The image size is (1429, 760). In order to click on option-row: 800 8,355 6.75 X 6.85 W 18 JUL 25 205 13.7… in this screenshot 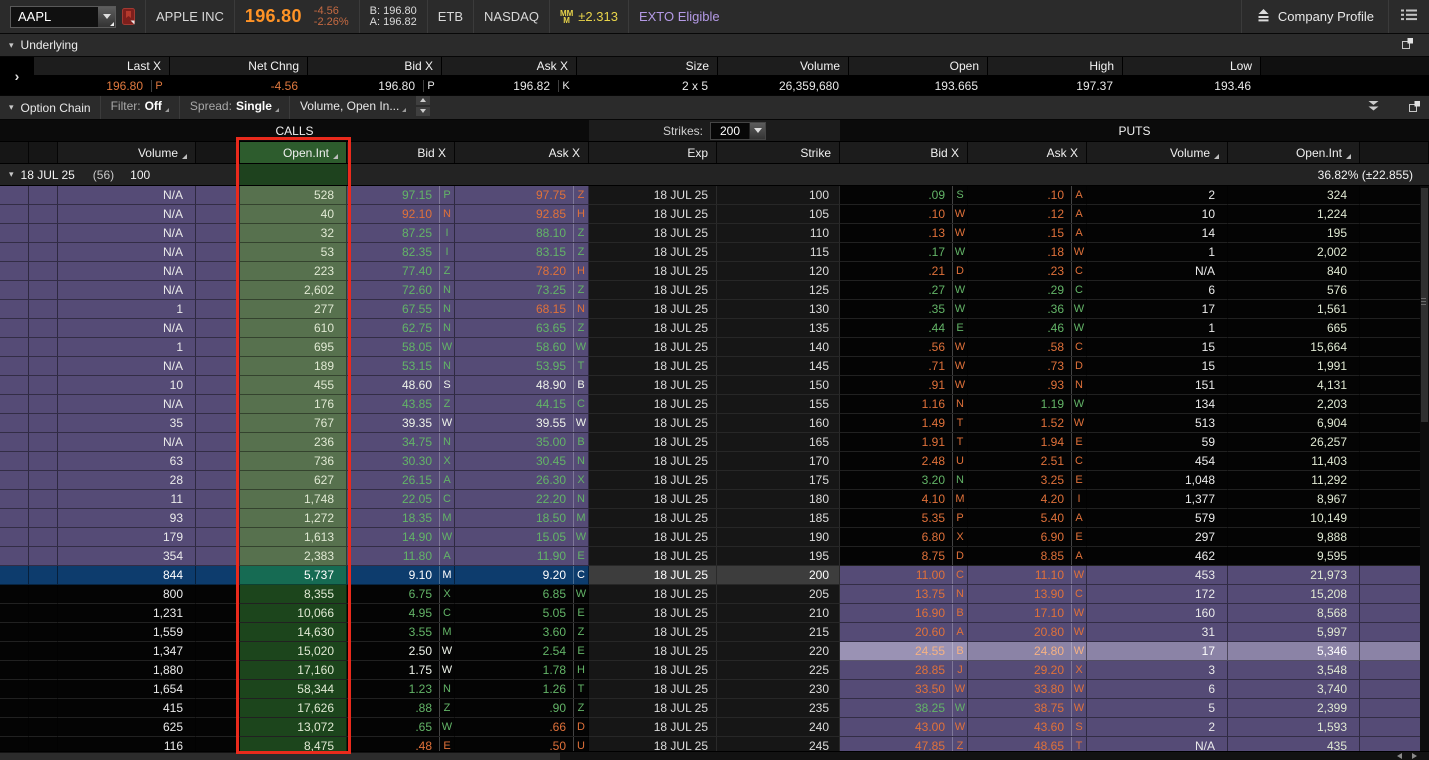, I will do `click(714, 594)`.